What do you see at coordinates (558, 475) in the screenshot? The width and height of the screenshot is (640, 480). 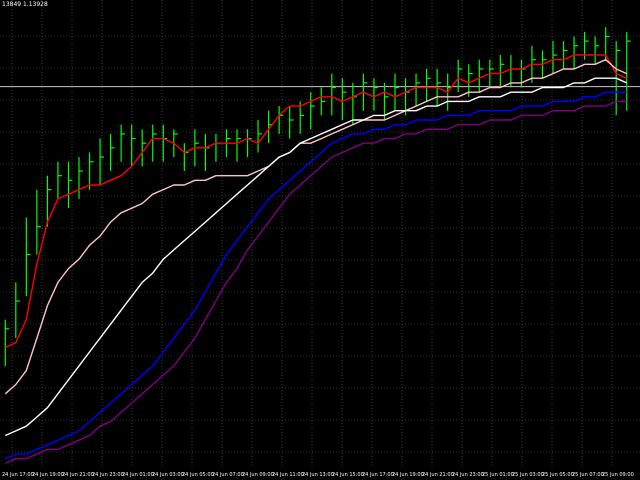 I see `x-tick-label: 25 Jun 05:00` at bounding box center [558, 475].